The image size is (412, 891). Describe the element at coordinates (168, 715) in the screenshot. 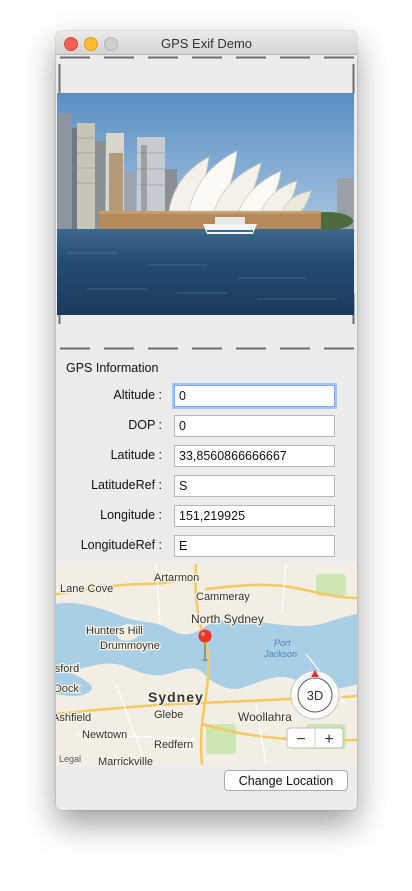

I see `map-label-glebe: Glebe` at that location.